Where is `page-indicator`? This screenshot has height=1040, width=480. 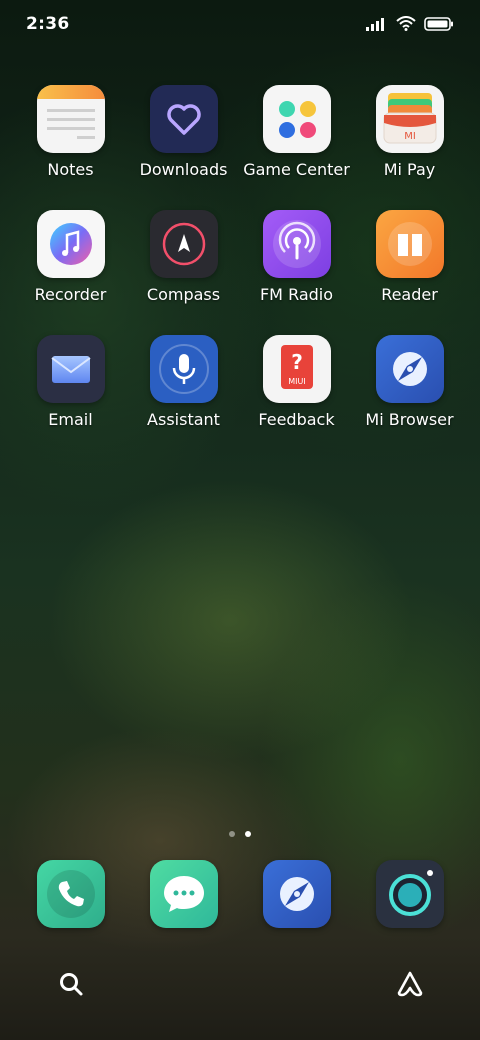 page-indicator is located at coordinates (240, 834).